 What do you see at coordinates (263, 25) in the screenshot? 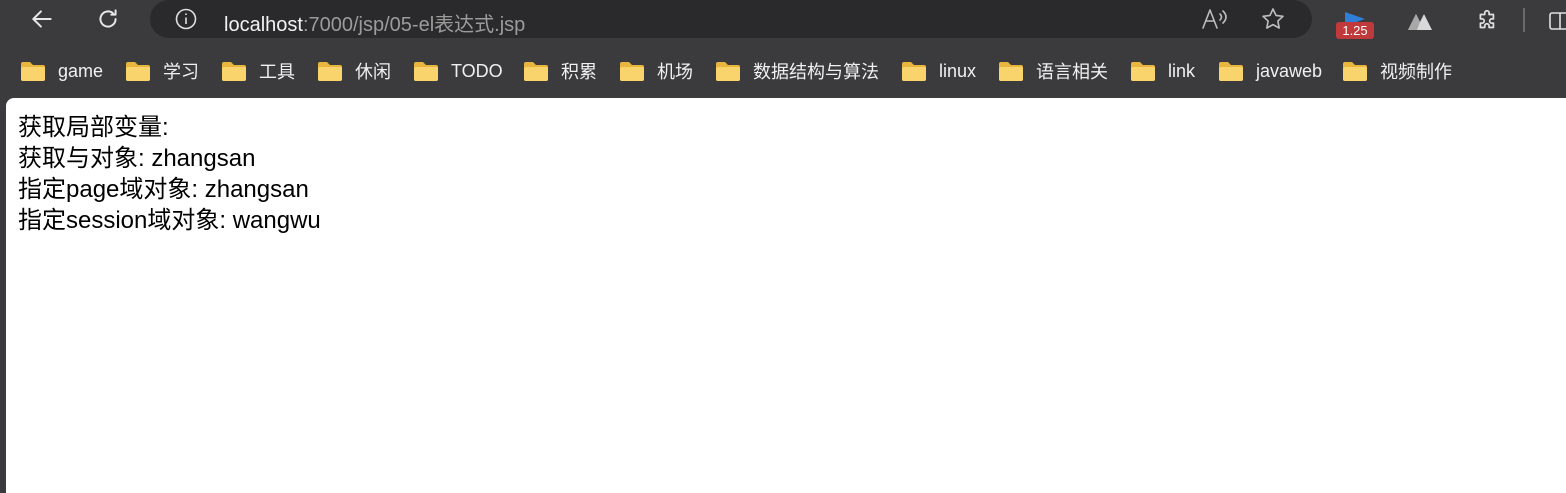
I see `url-host: localhost` at bounding box center [263, 25].